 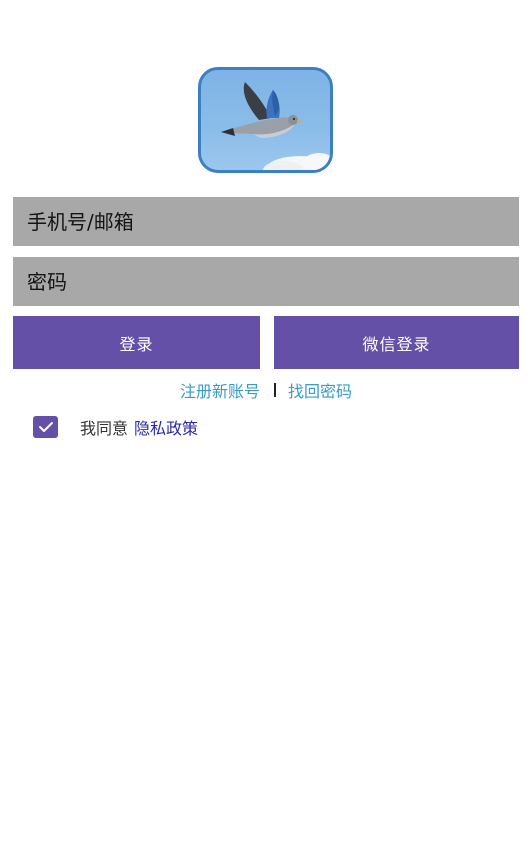 I want to click on forgot-password-link: 找回密码, so click(x=320, y=390).